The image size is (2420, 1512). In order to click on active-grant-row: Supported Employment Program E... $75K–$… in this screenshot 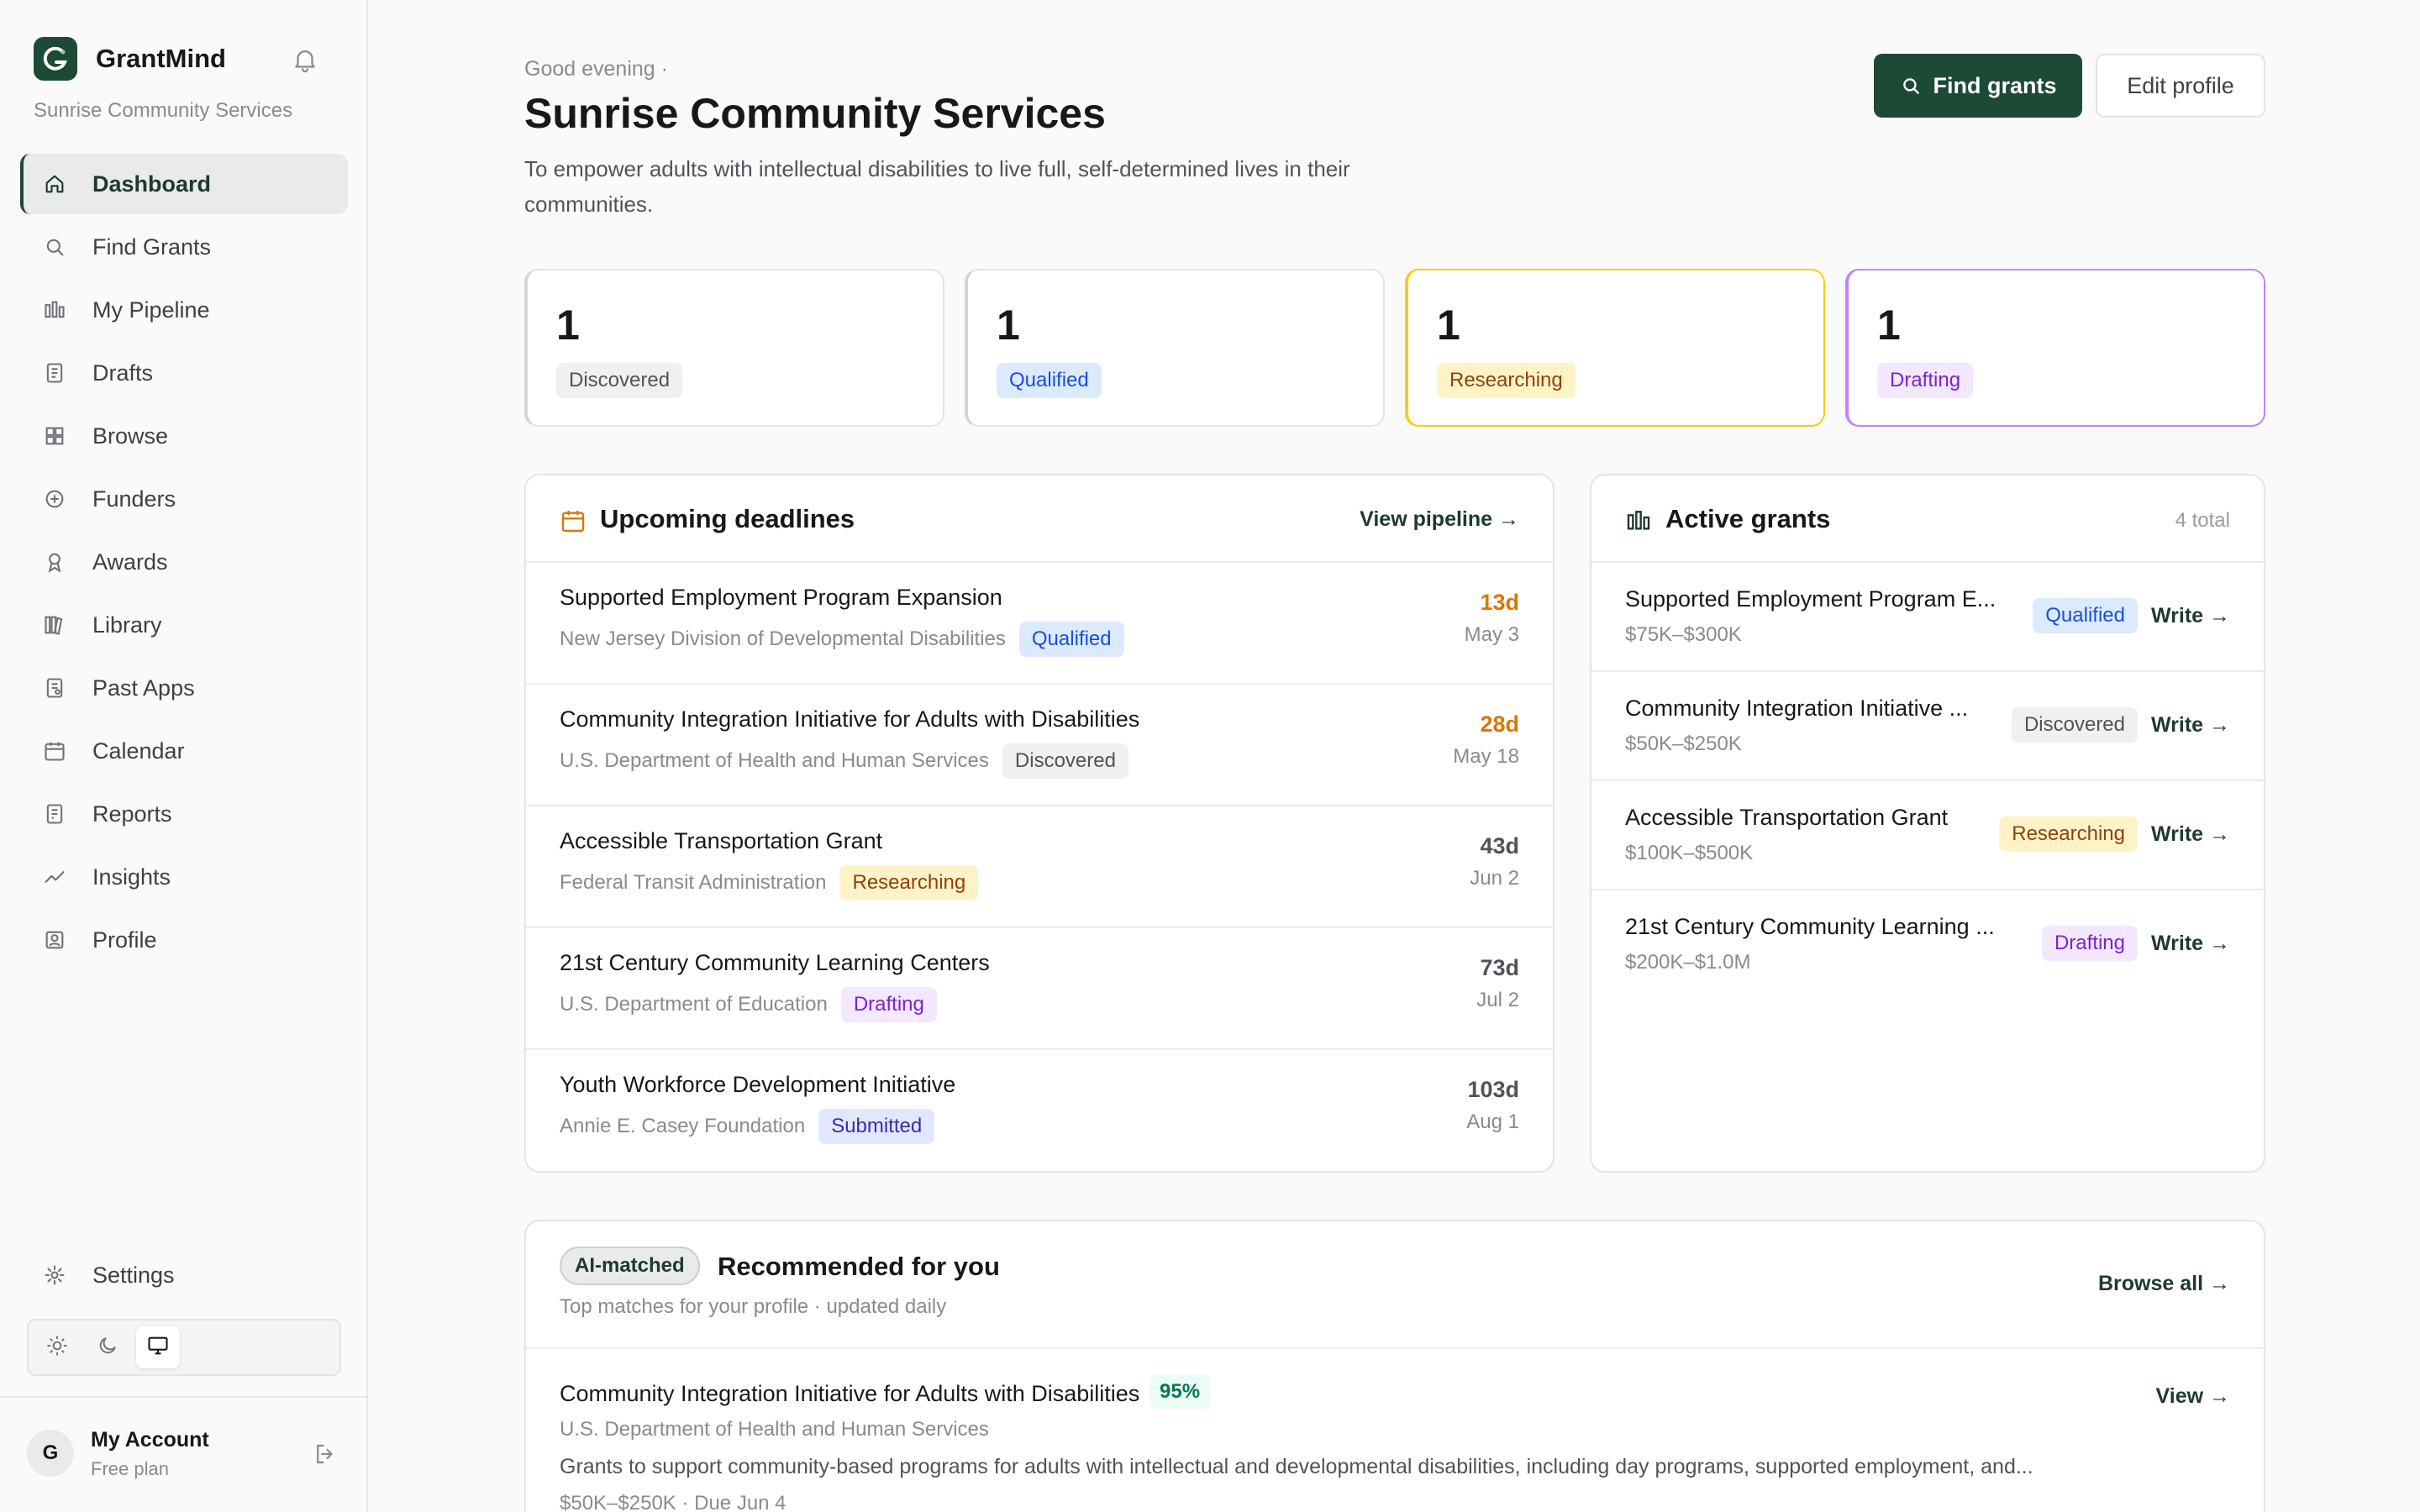, I will do `click(1927, 617)`.